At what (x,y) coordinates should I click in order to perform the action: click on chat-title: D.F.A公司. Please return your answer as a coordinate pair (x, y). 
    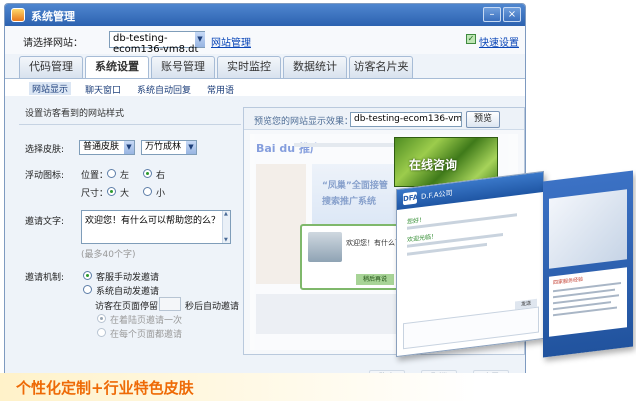
    Looking at the image, I should click on (437, 195).